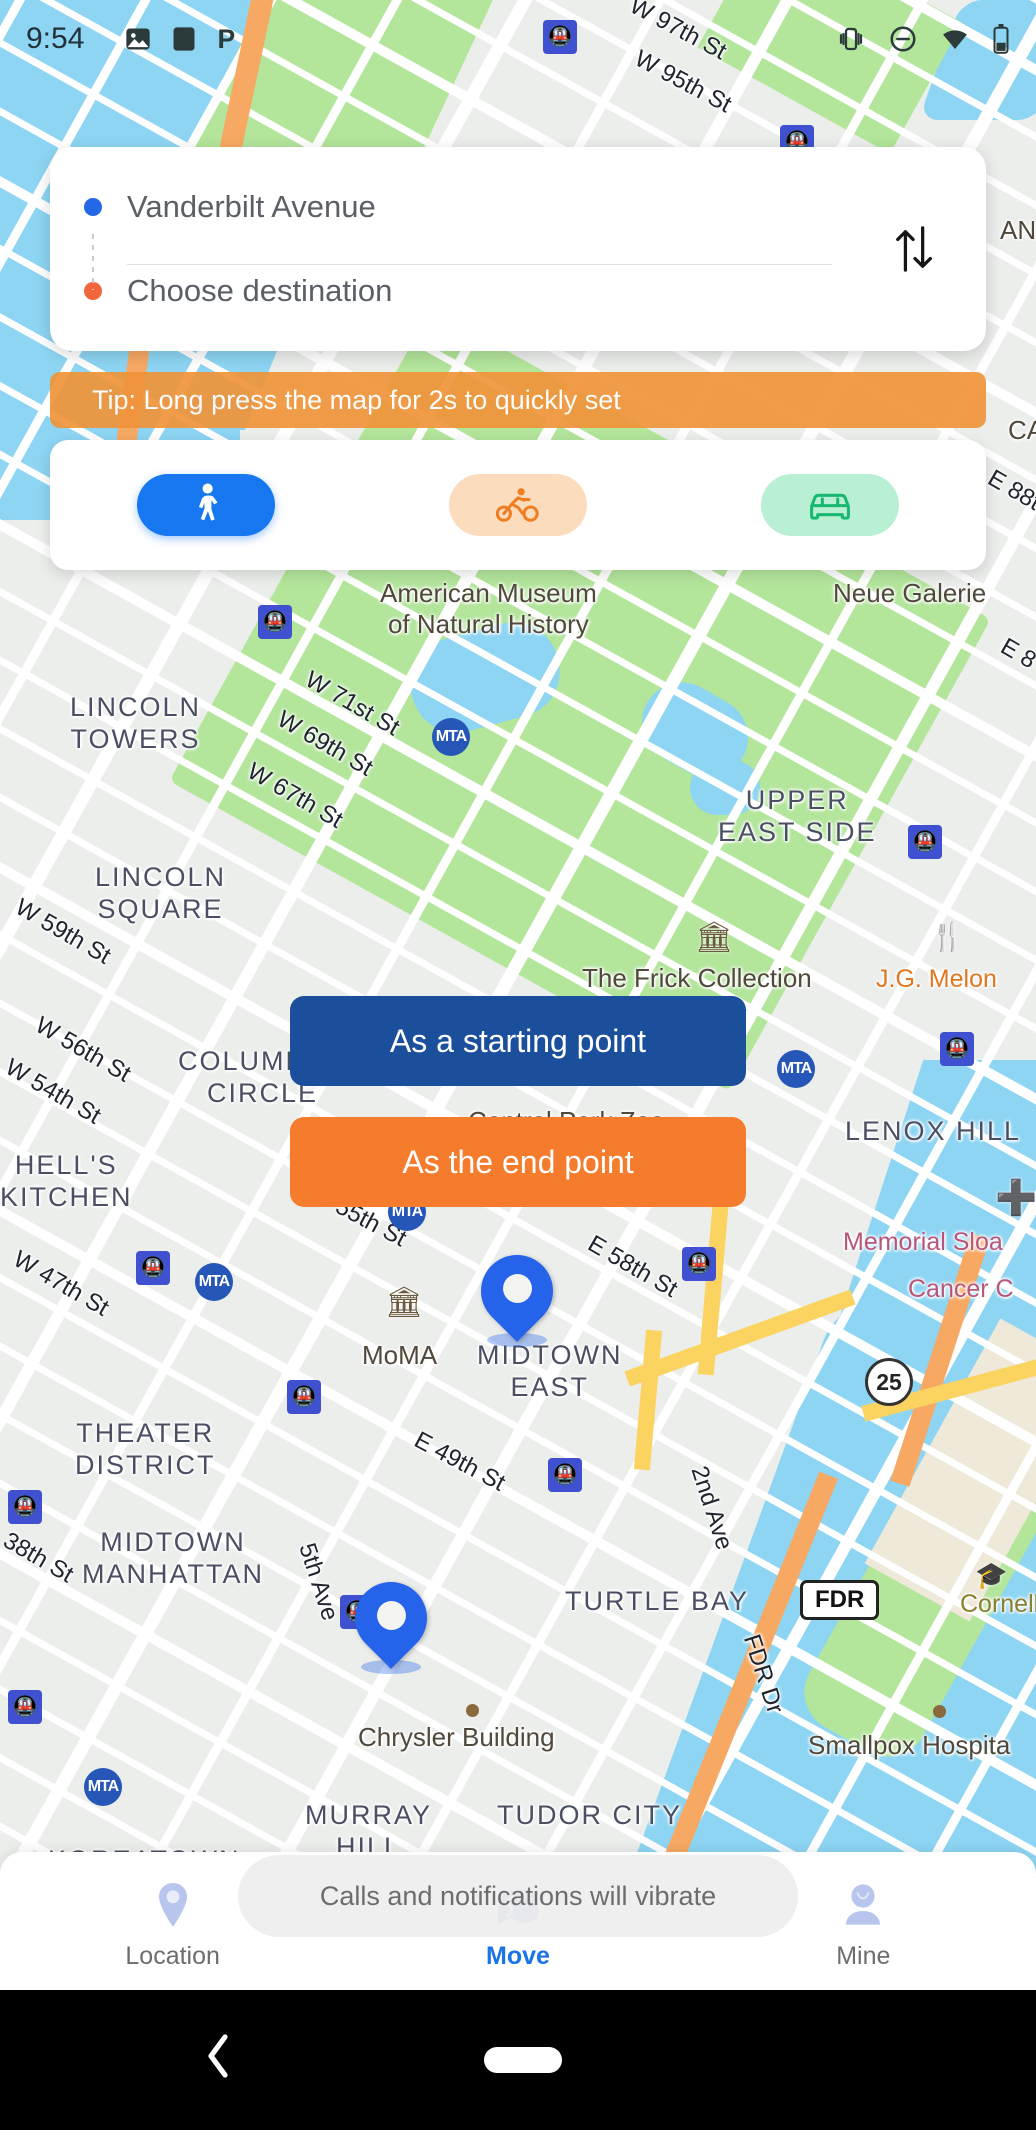  What do you see at coordinates (863, 1955) in the screenshot?
I see `nav-label-mine: Mine` at bounding box center [863, 1955].